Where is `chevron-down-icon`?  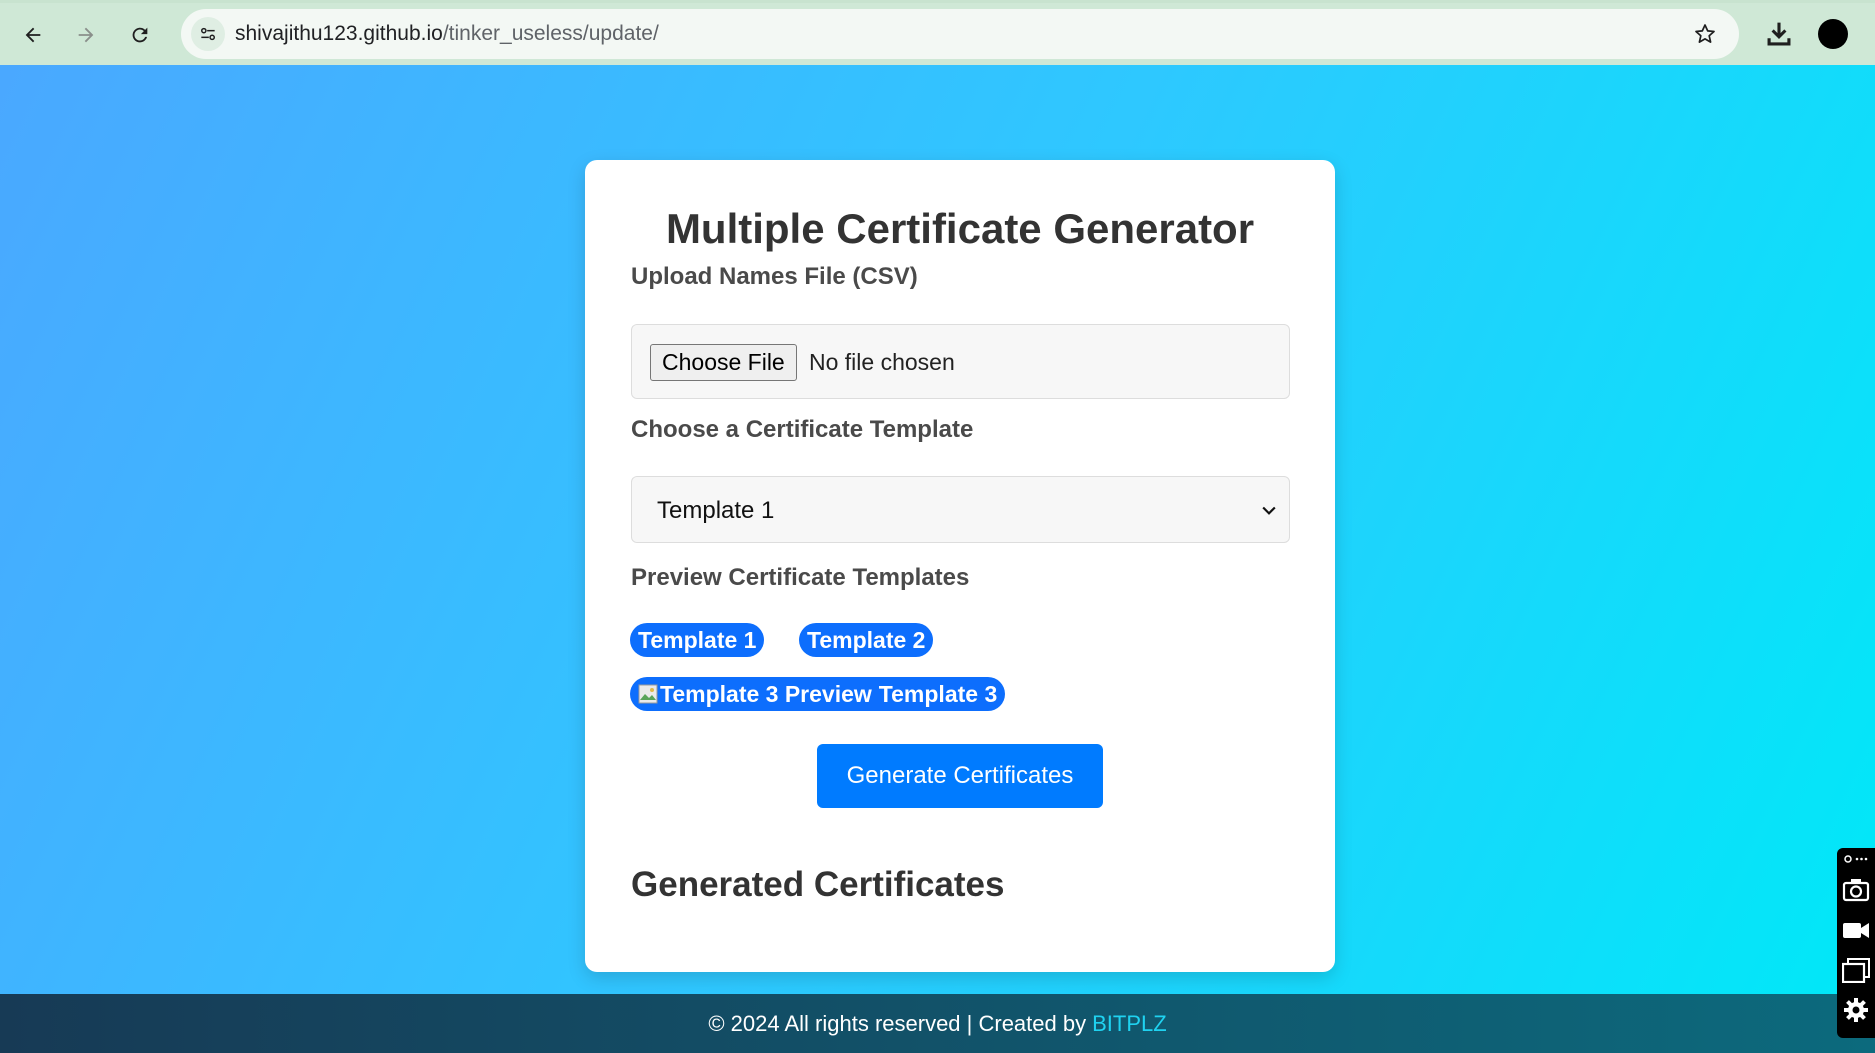 chevron-down-icon is located at coordinates (1269, 510).